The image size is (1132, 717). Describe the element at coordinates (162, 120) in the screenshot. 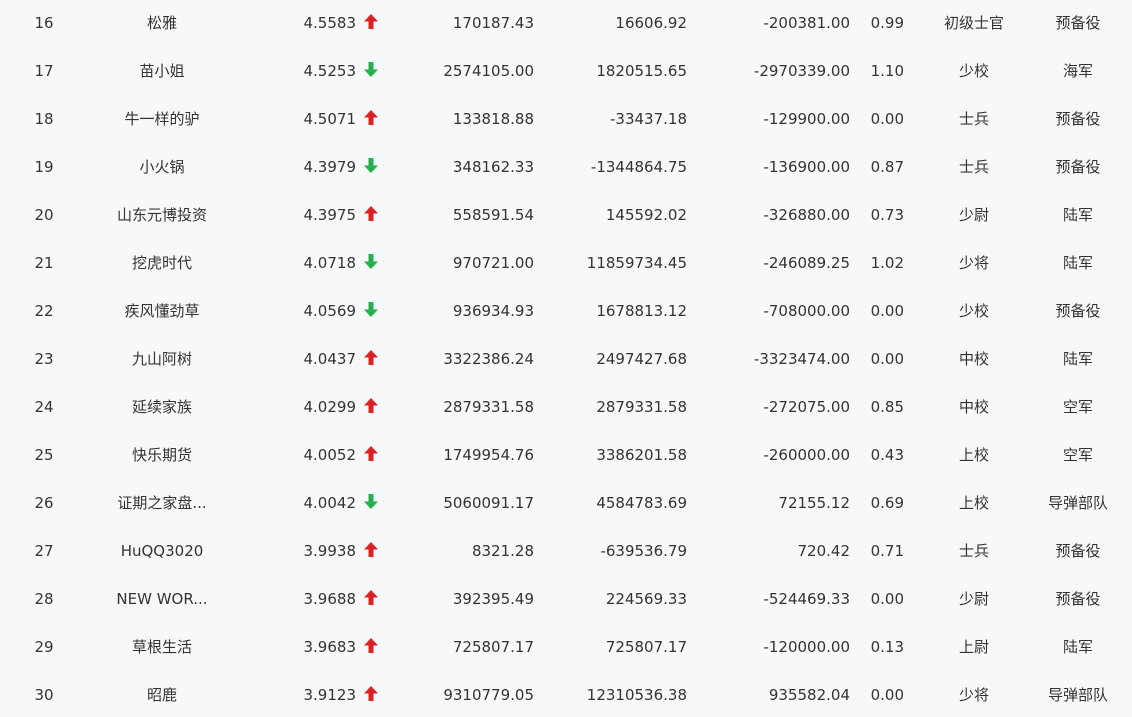

I see `trader-name-link: 牛一样的驴` at that location.